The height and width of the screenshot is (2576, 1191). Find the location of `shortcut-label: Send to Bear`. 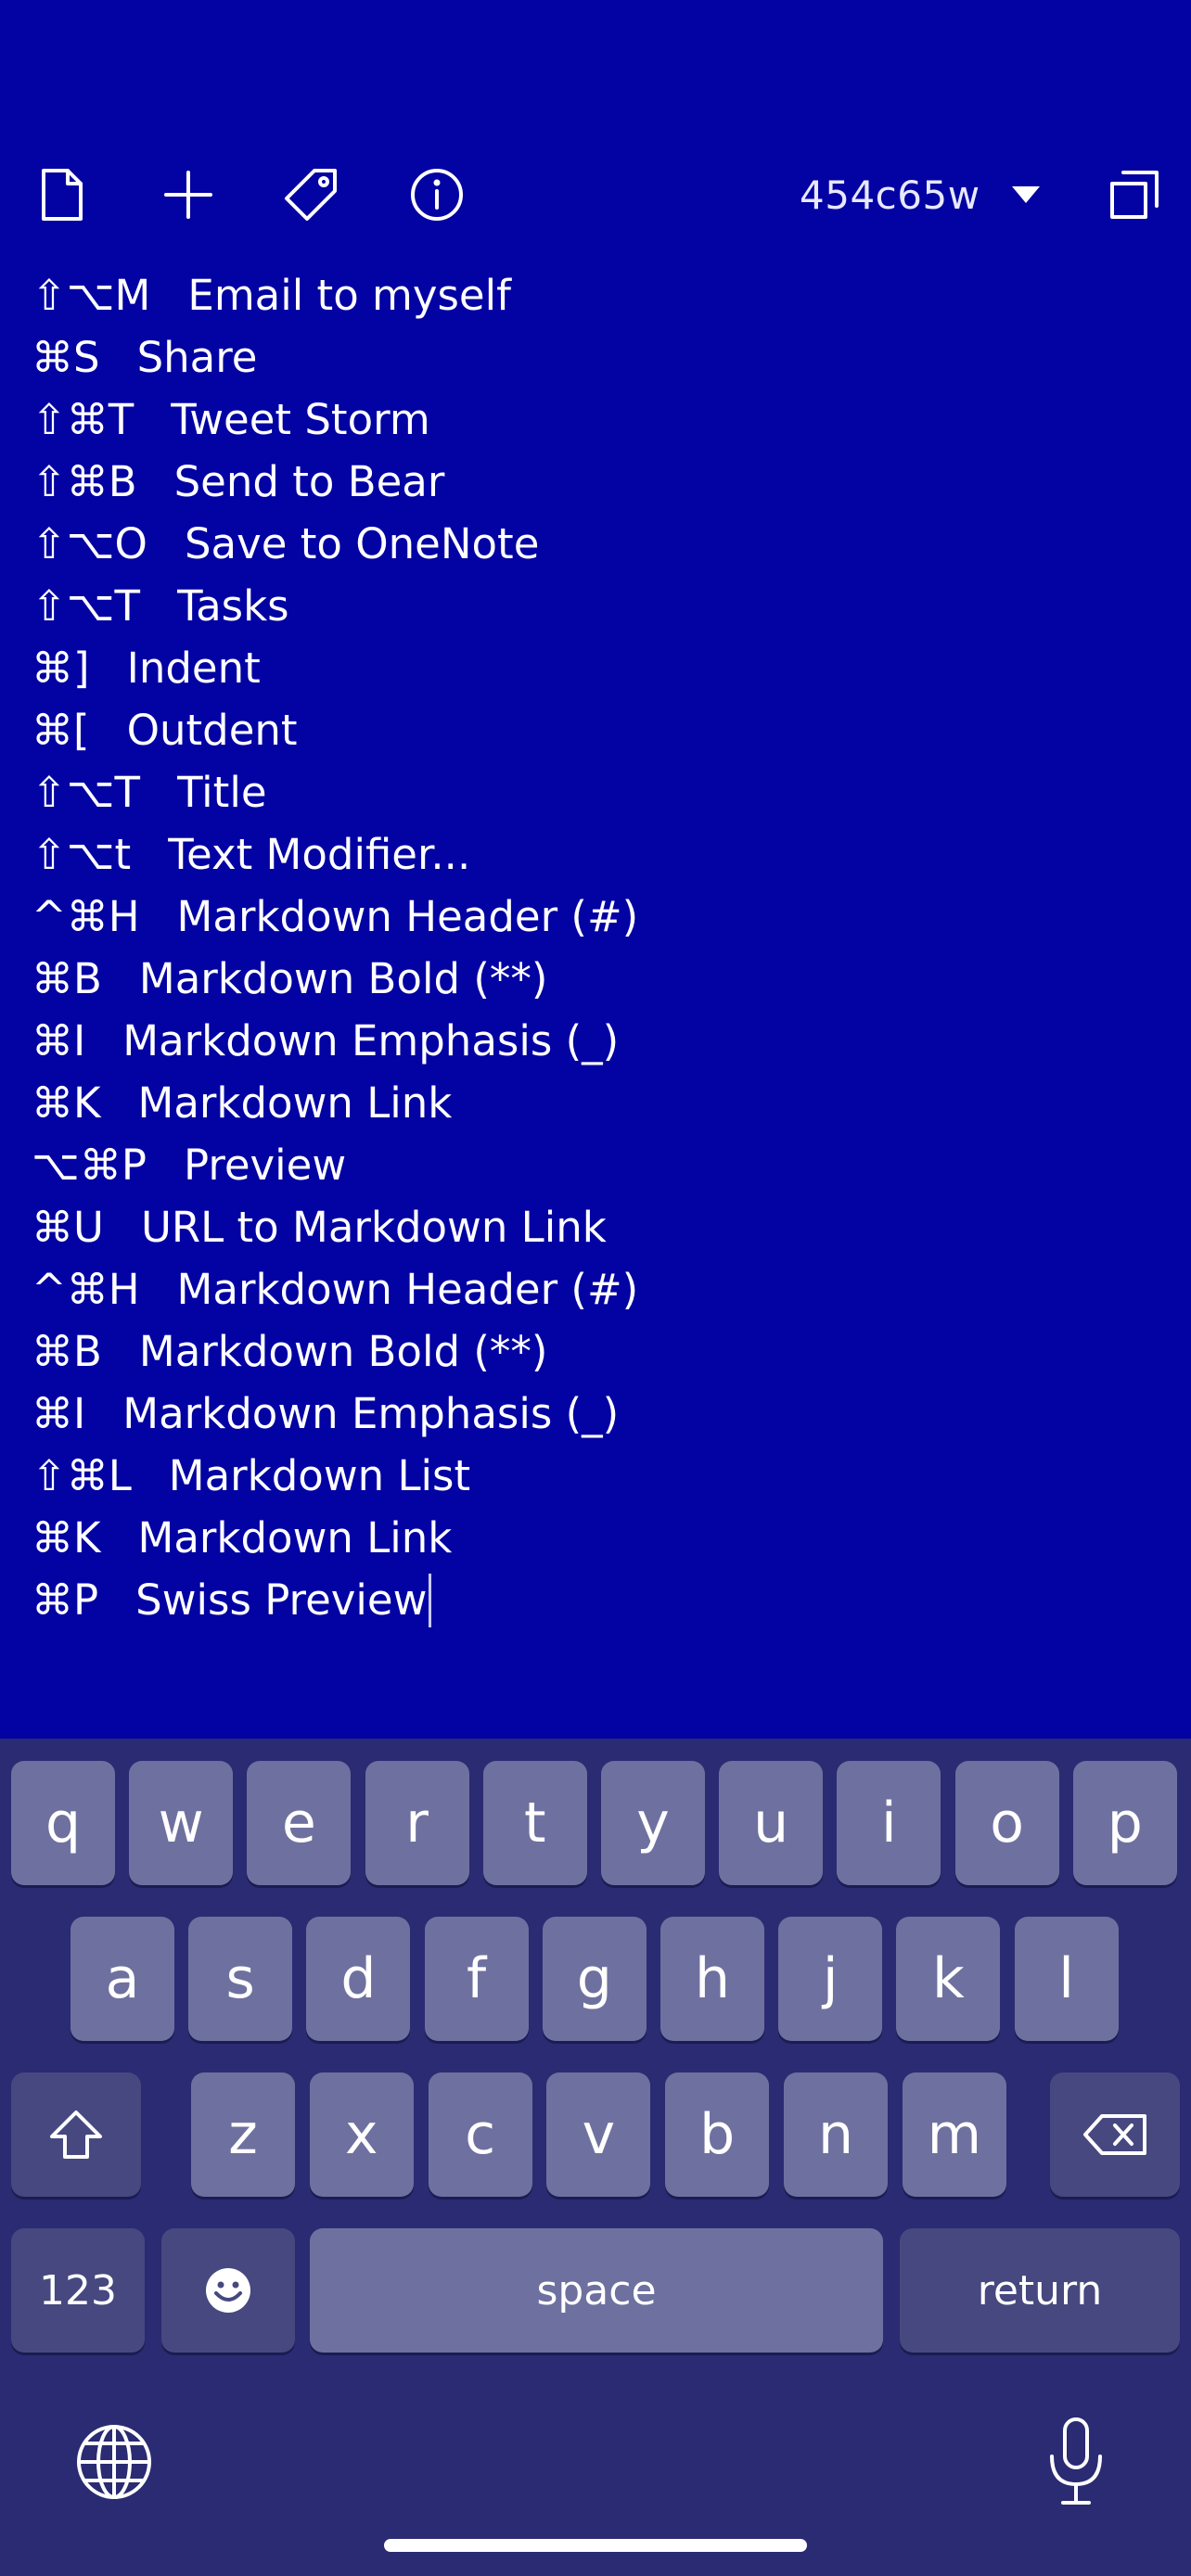

shortcut-label: Send to Bear is located at coordinates (309, 482).